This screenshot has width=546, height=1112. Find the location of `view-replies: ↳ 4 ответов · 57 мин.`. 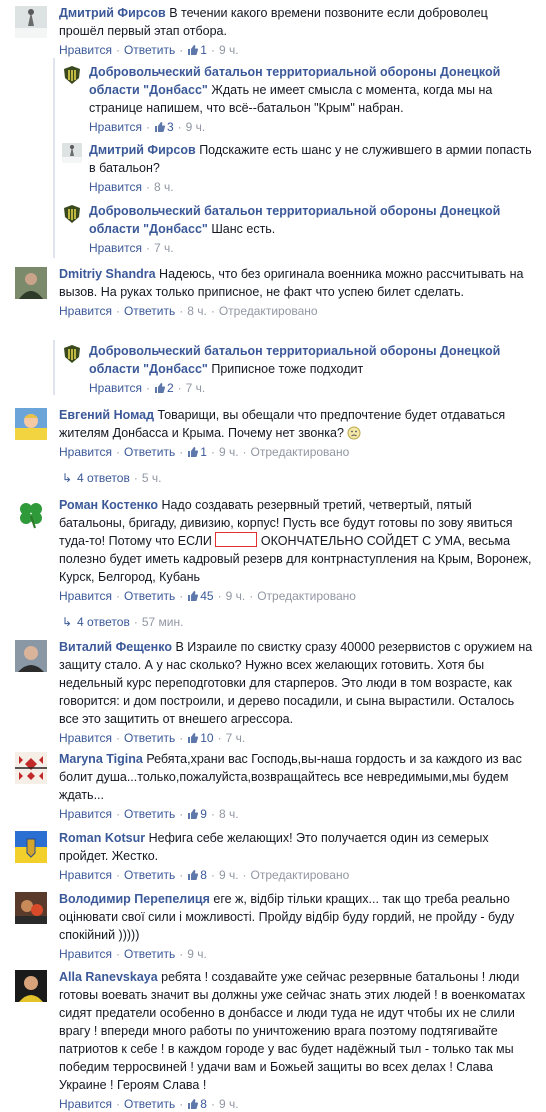

view-replies: ↳ 4 ответов · 57 мин. is located at coordinates (296, 622).